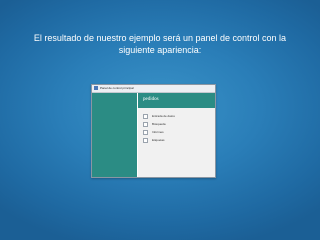 The image size is (320, 240). Describe the element at coordinates (173, 125) in the screenshot. I see `menu-item-busqueda: Búsqueda` at that location.